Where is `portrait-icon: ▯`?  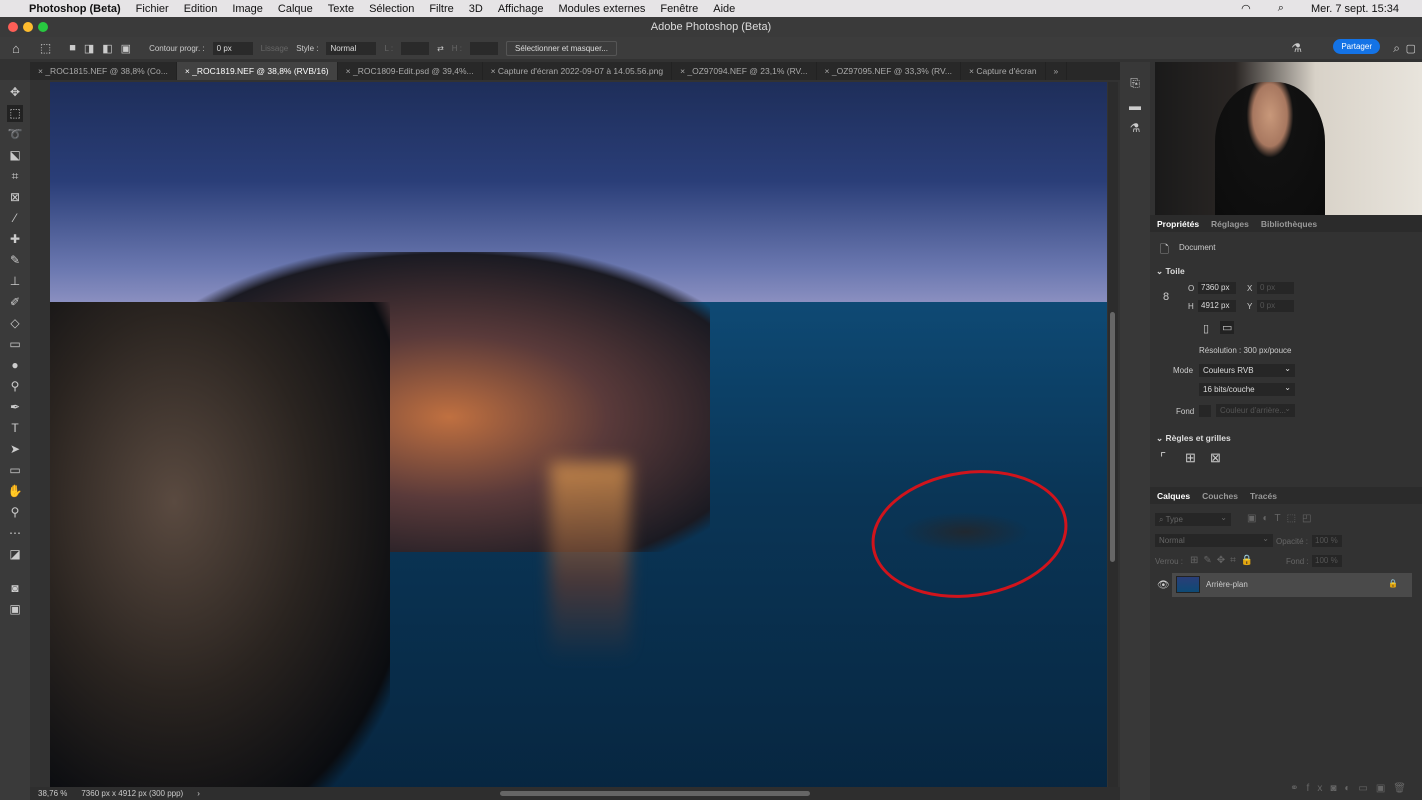
portrait-icon: ▯ is located at coordinates (1206, 328).